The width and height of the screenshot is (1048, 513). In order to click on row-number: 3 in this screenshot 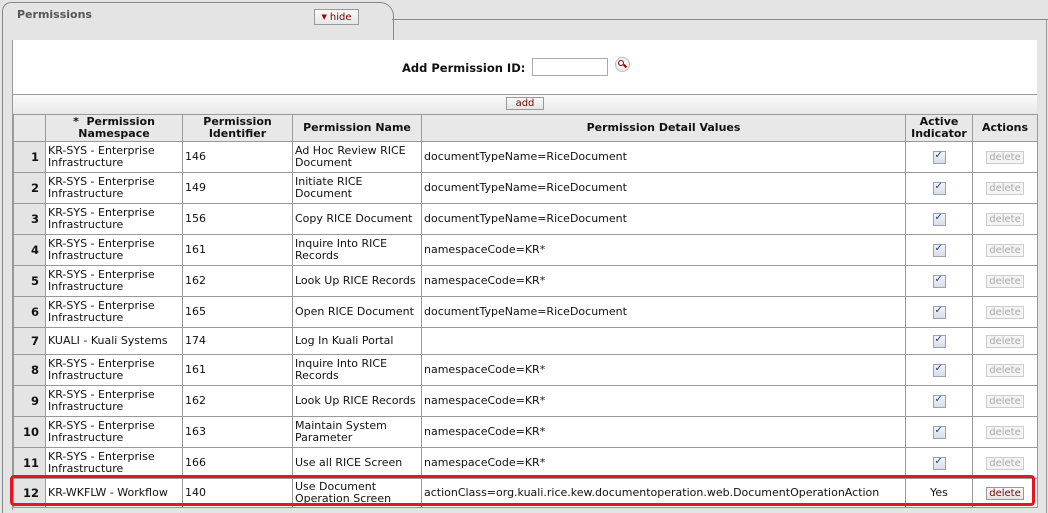, I will do `click(29, 219)`.